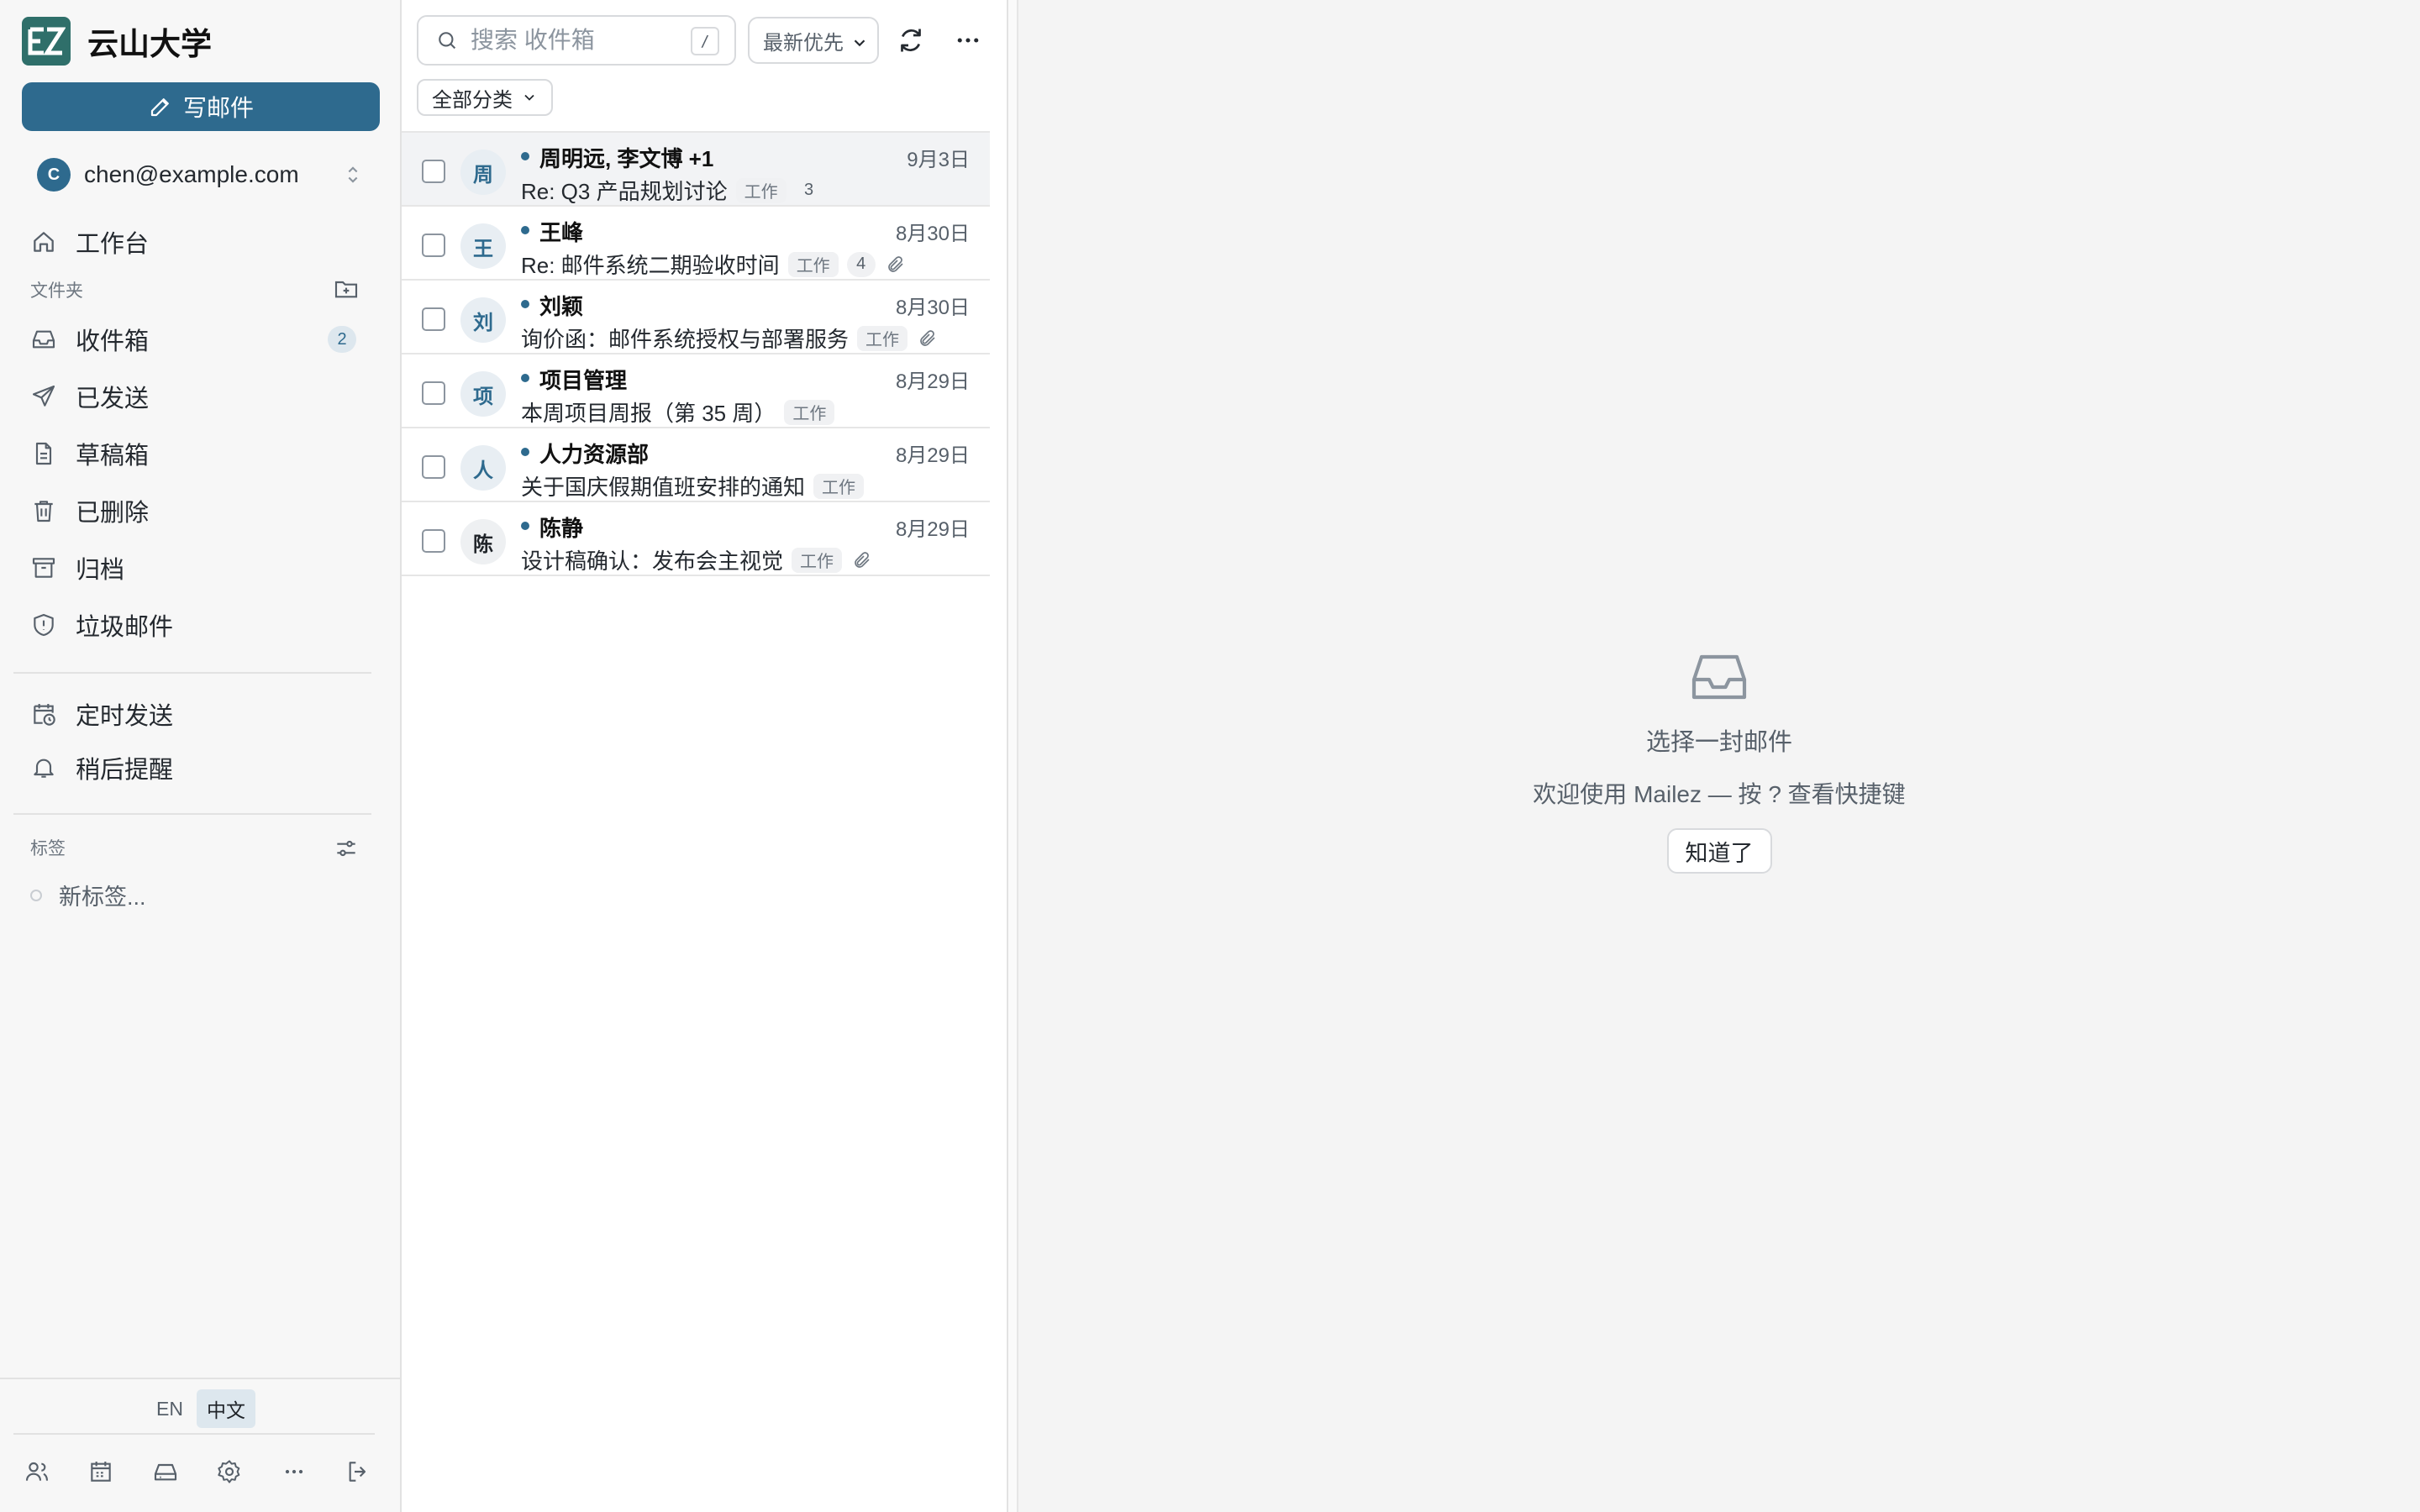 Image resolution: width=2420 pixels, height=1512 pixels. I want to click on search-box: /, so click(576, 40).